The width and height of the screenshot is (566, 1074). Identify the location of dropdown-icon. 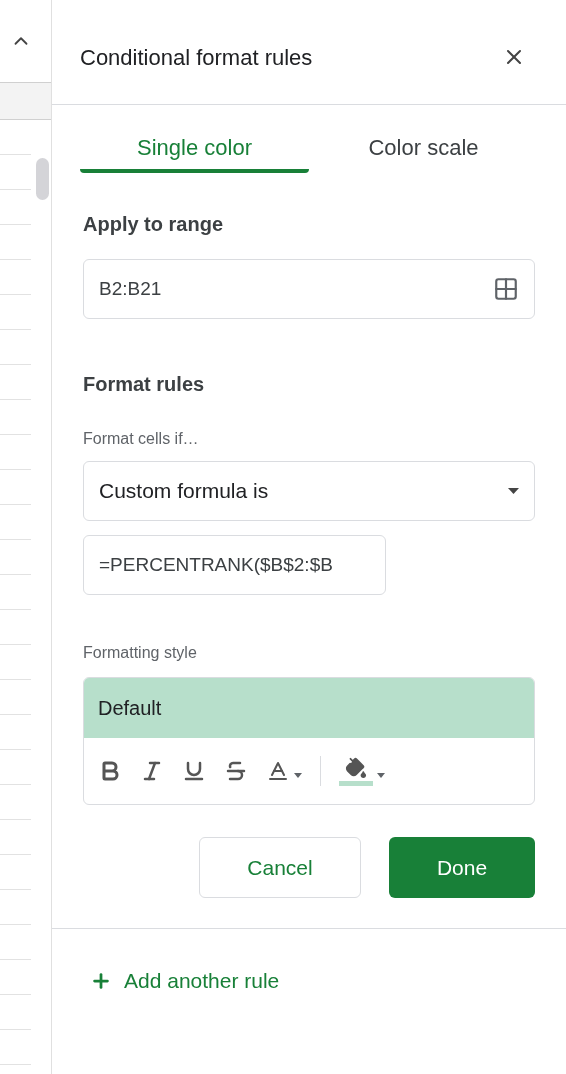
(513, 491).